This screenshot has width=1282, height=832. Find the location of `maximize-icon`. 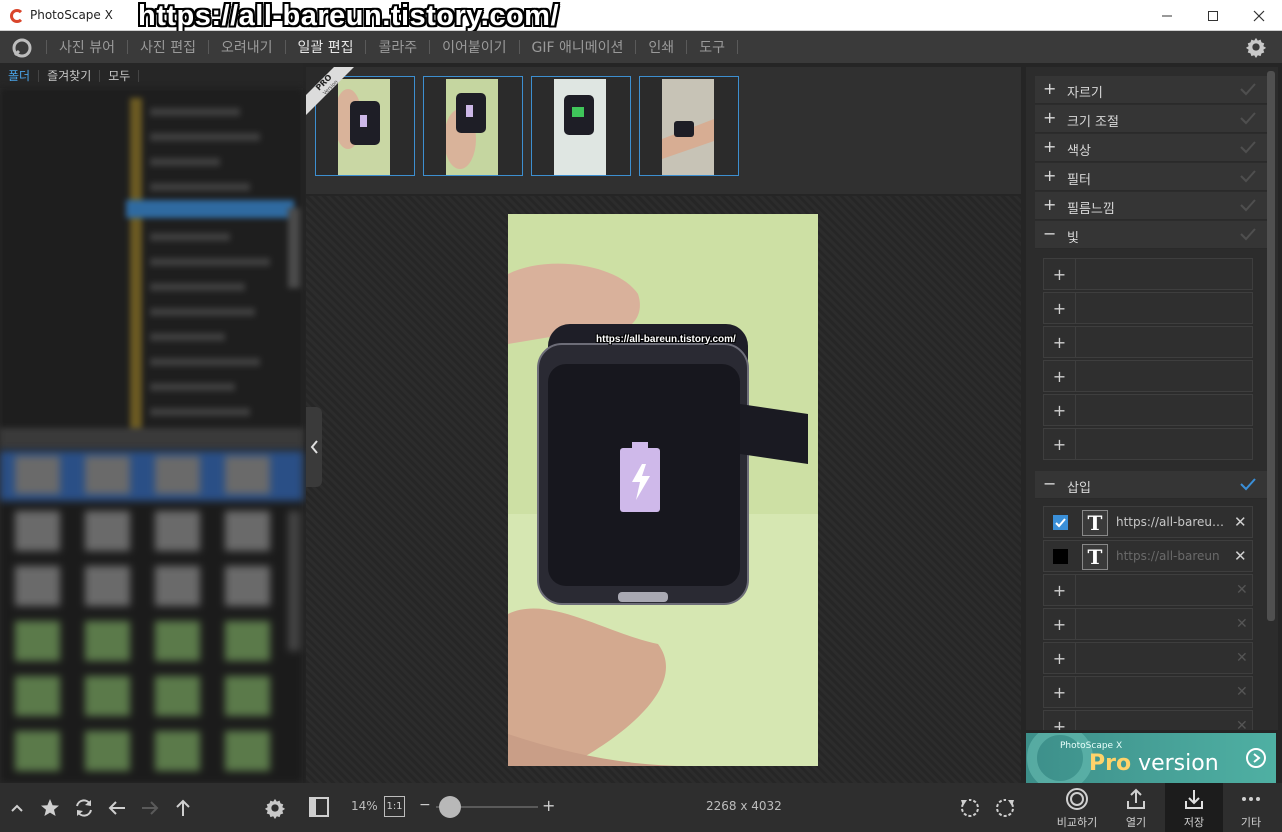

maximize-icon is located at coordinates (1213, 15).